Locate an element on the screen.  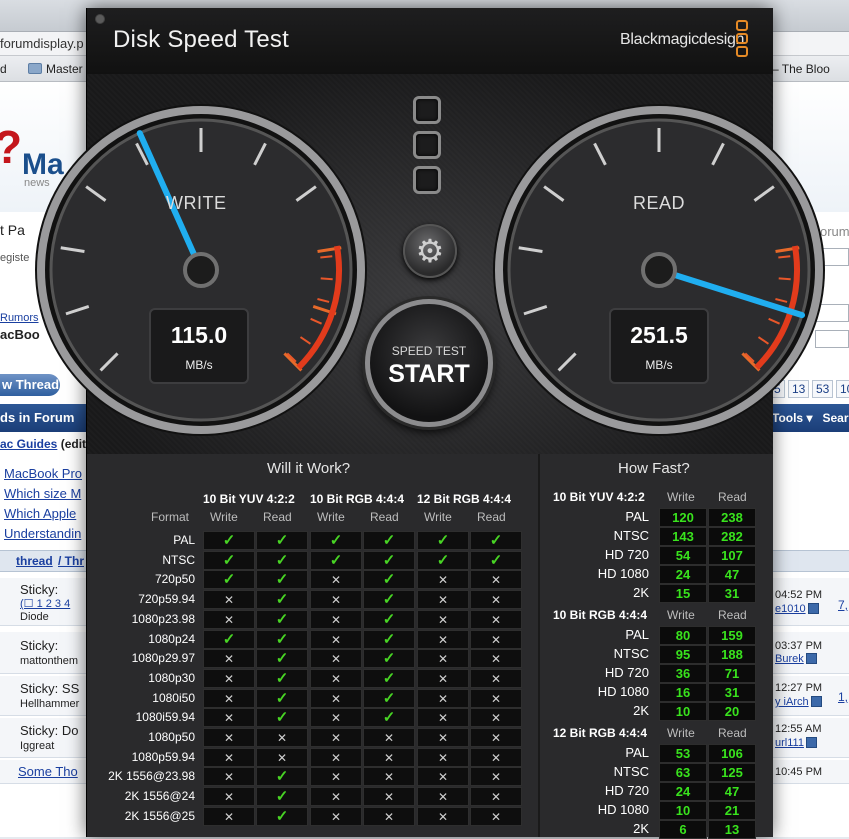
format-row: 1080p30 ✕ ✓ ✕ ✓ ✕ ✕ is located at coordinates (309, 678).